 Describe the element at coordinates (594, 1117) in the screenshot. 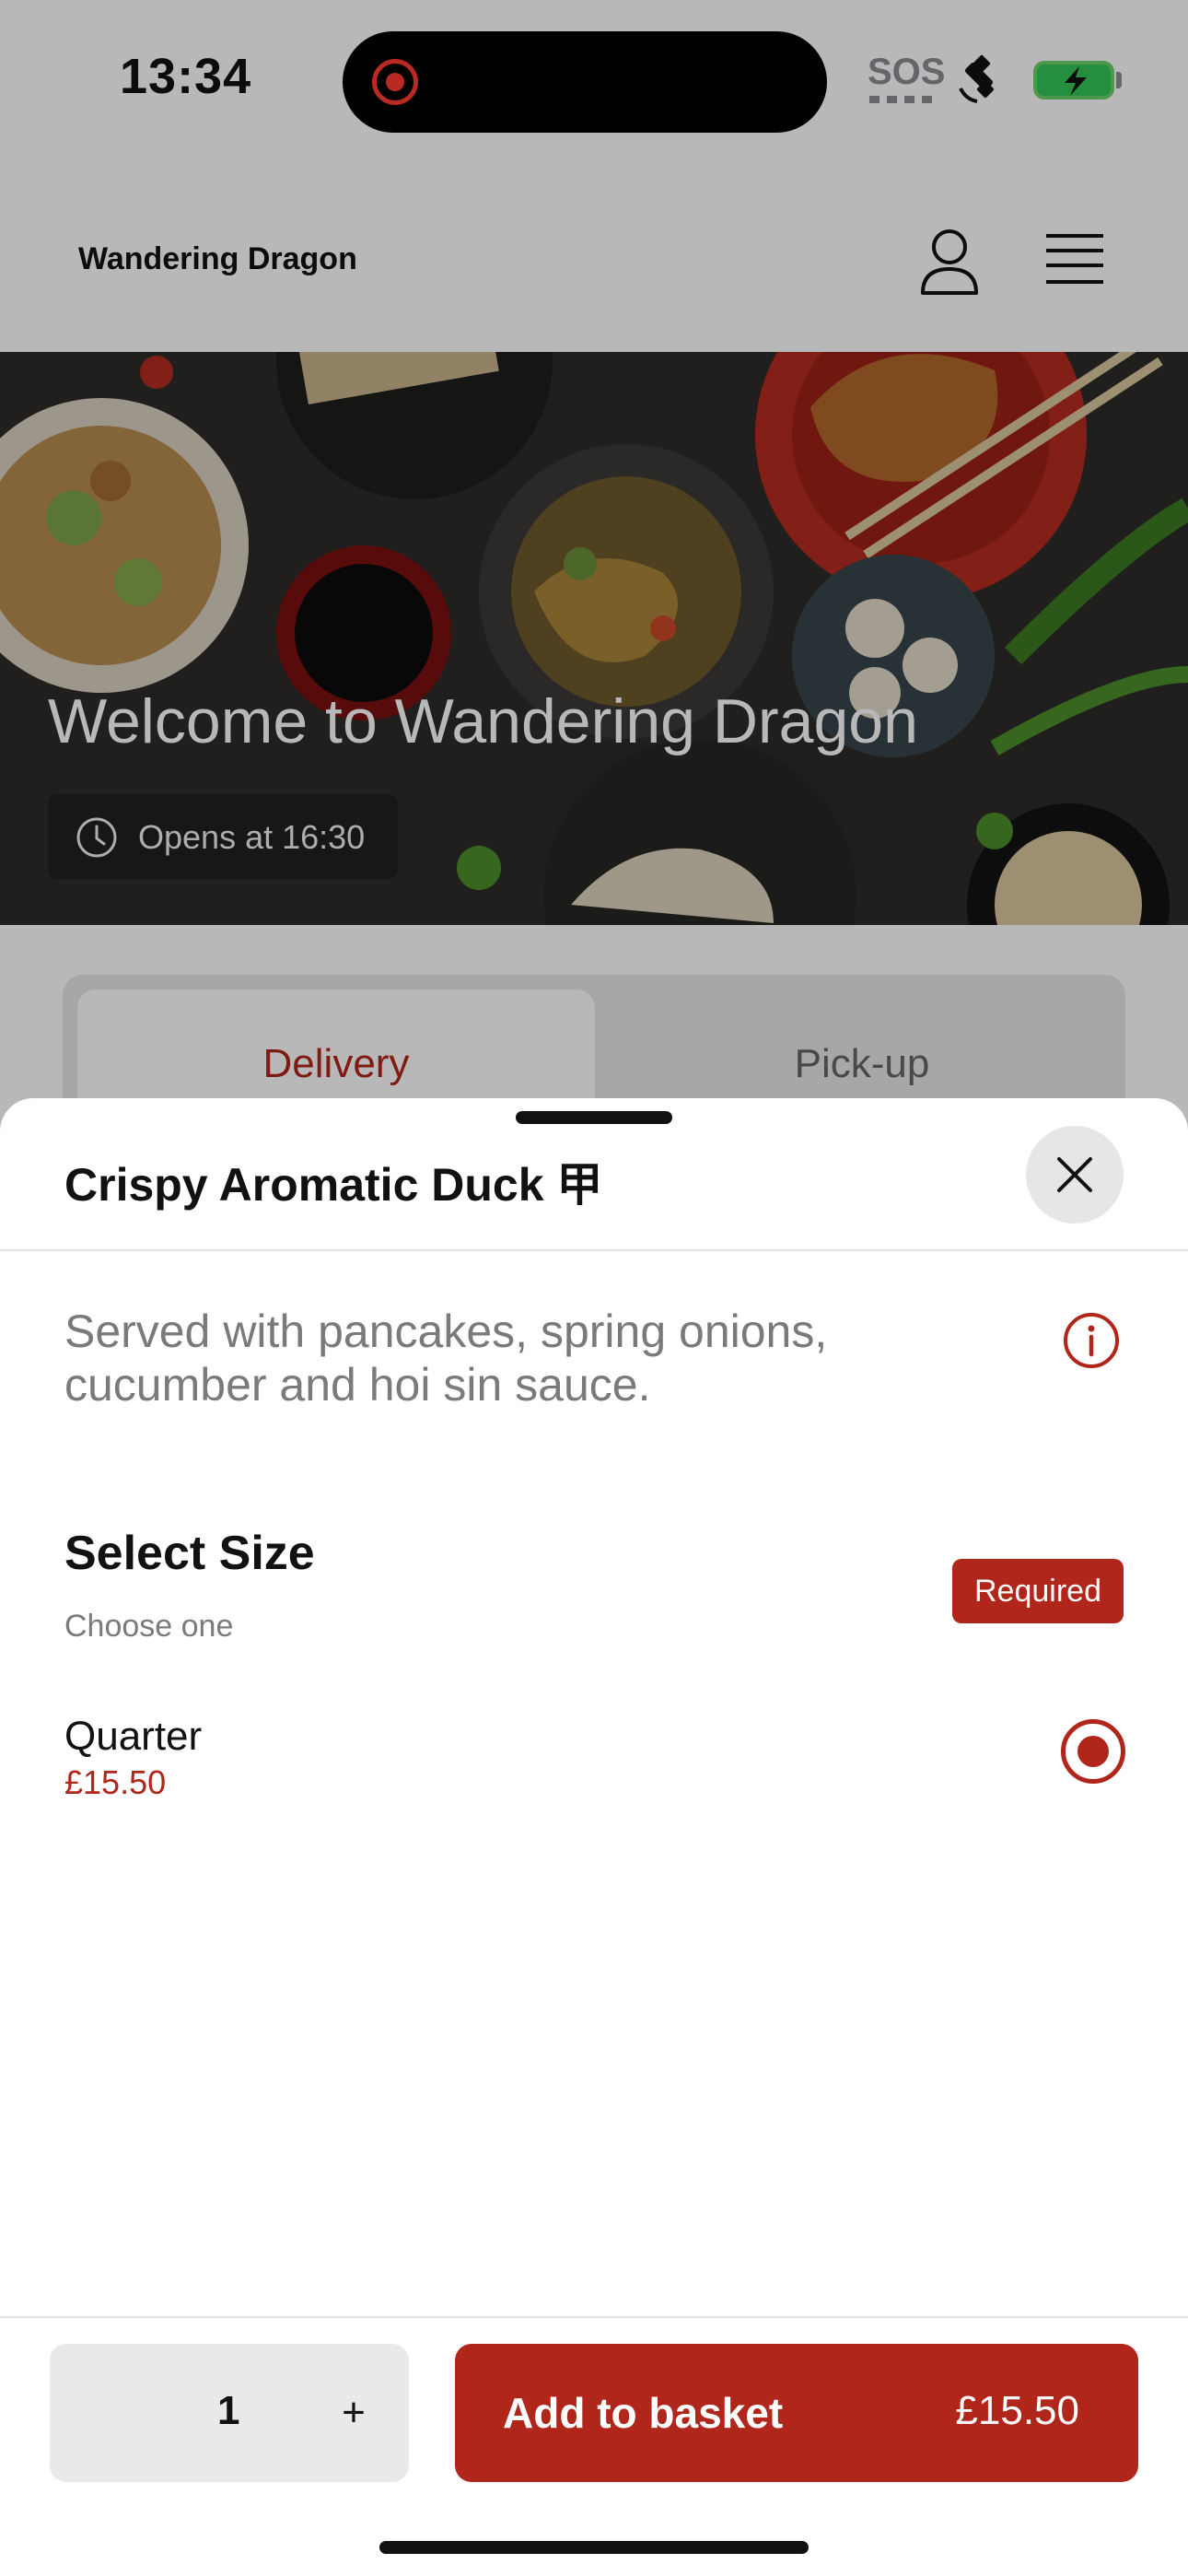

I see `sheet-grabber` at that location.